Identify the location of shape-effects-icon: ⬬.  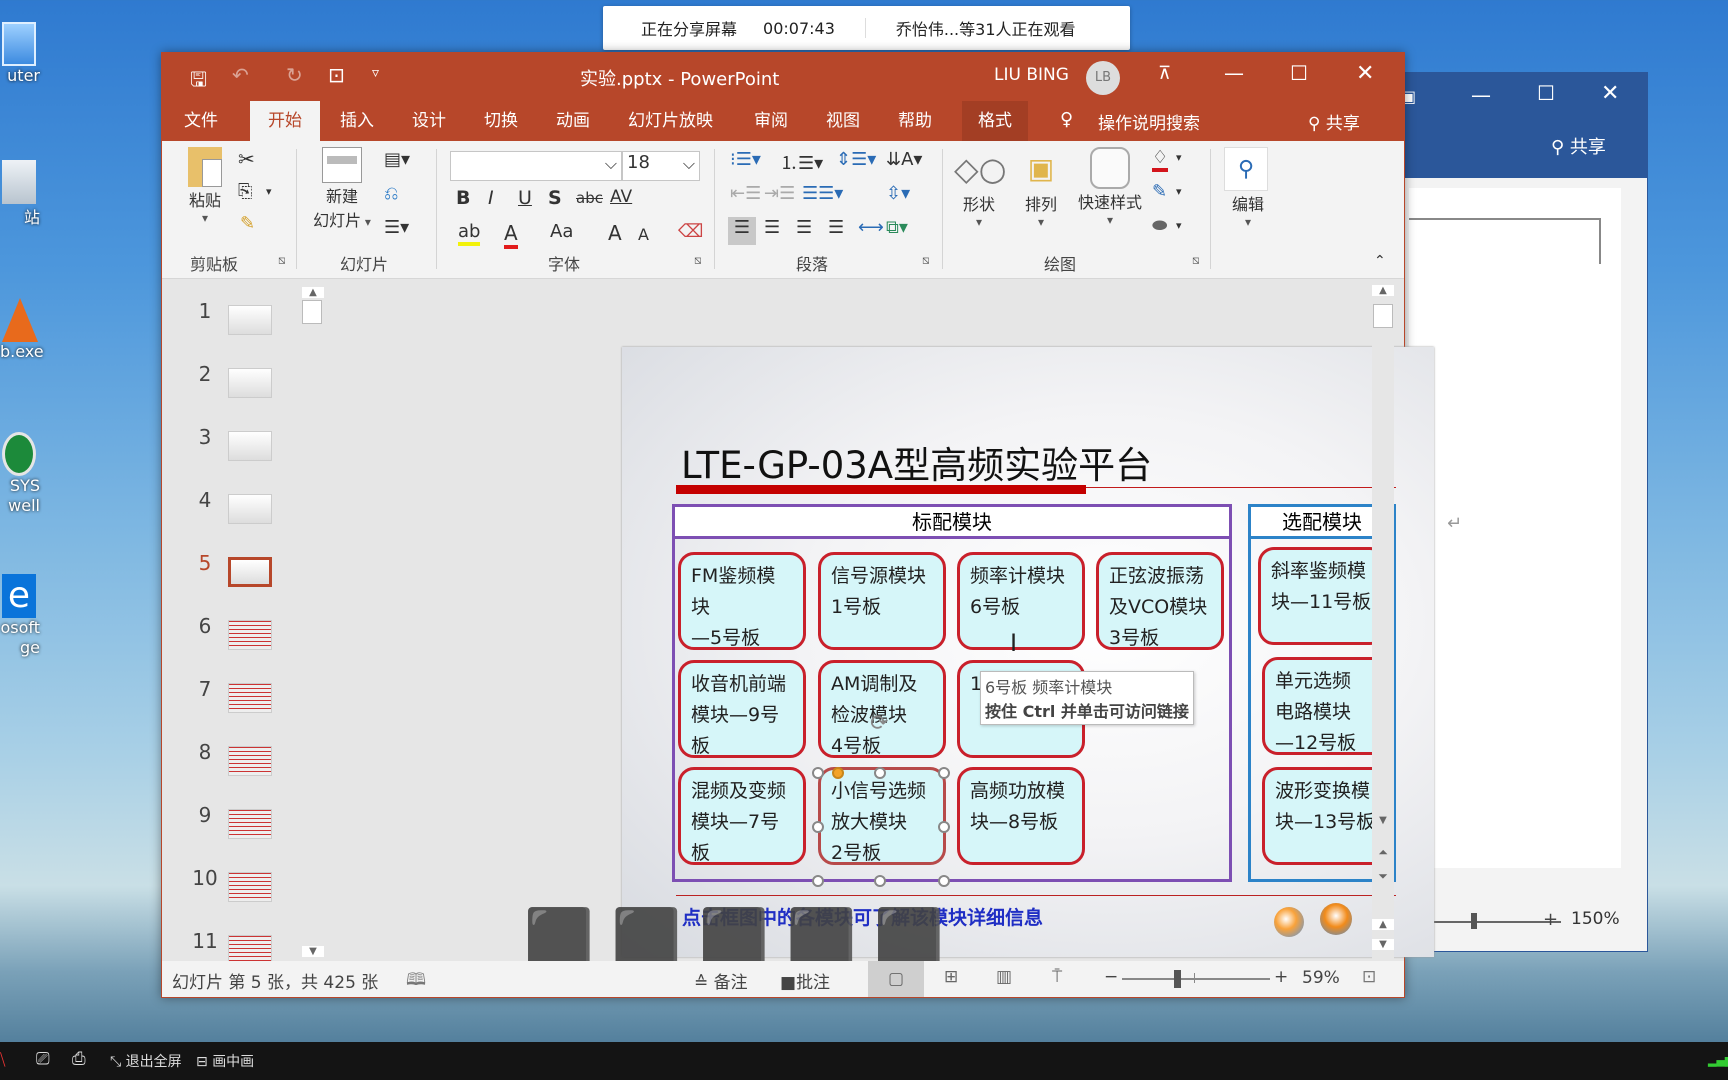
(1159, 225).